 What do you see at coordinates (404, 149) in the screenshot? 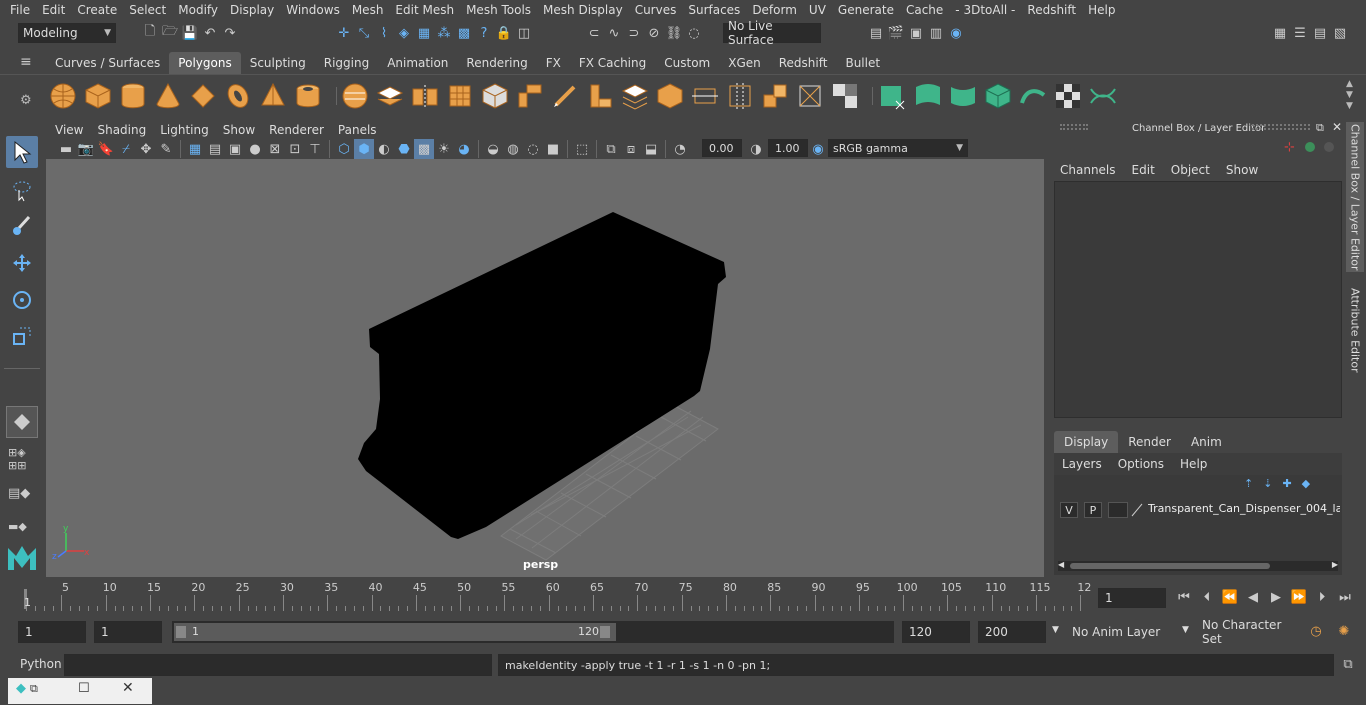
I see `wireframe-on-shaded-icon: ⬣` at bounding box center [404, 149].